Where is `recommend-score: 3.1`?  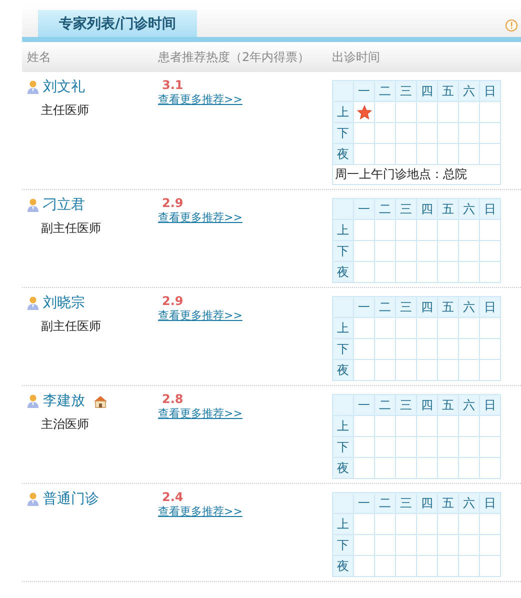 recommend-score: 3.1 is located at coordinates (173, 85).